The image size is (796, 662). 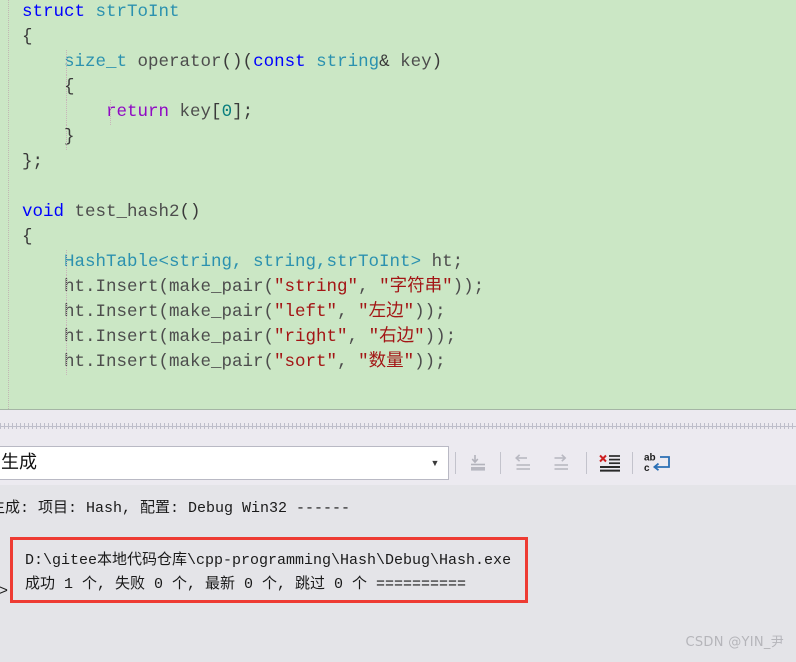 I want to click on clear-all-glyph, so click(x=609, y=463).